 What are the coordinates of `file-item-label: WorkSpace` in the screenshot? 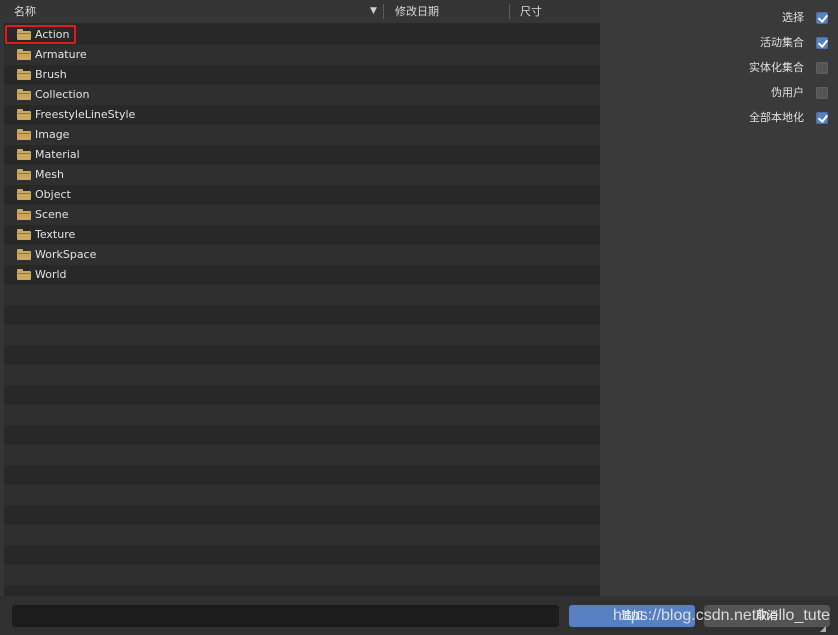 It's located at (66, 254).